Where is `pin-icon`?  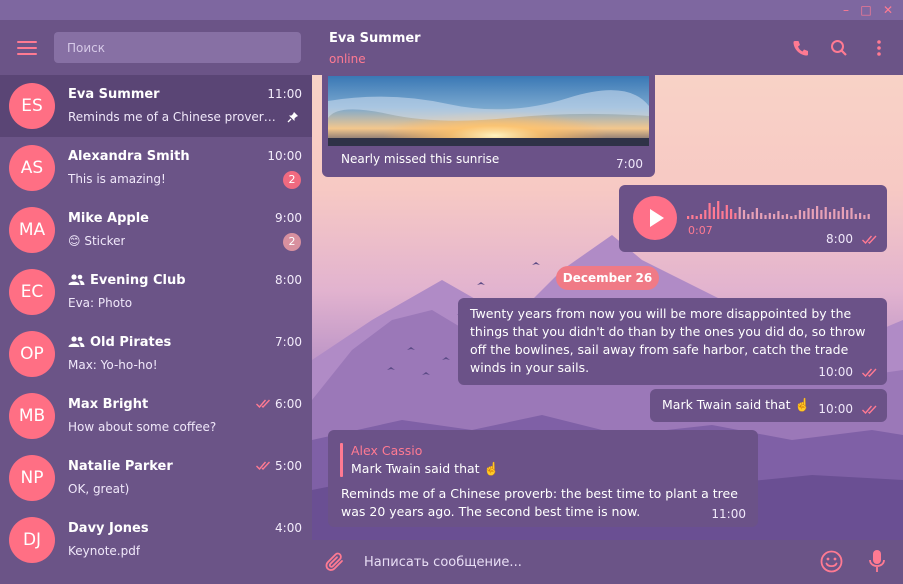
pin-icon is located at coordinates (292, 117).